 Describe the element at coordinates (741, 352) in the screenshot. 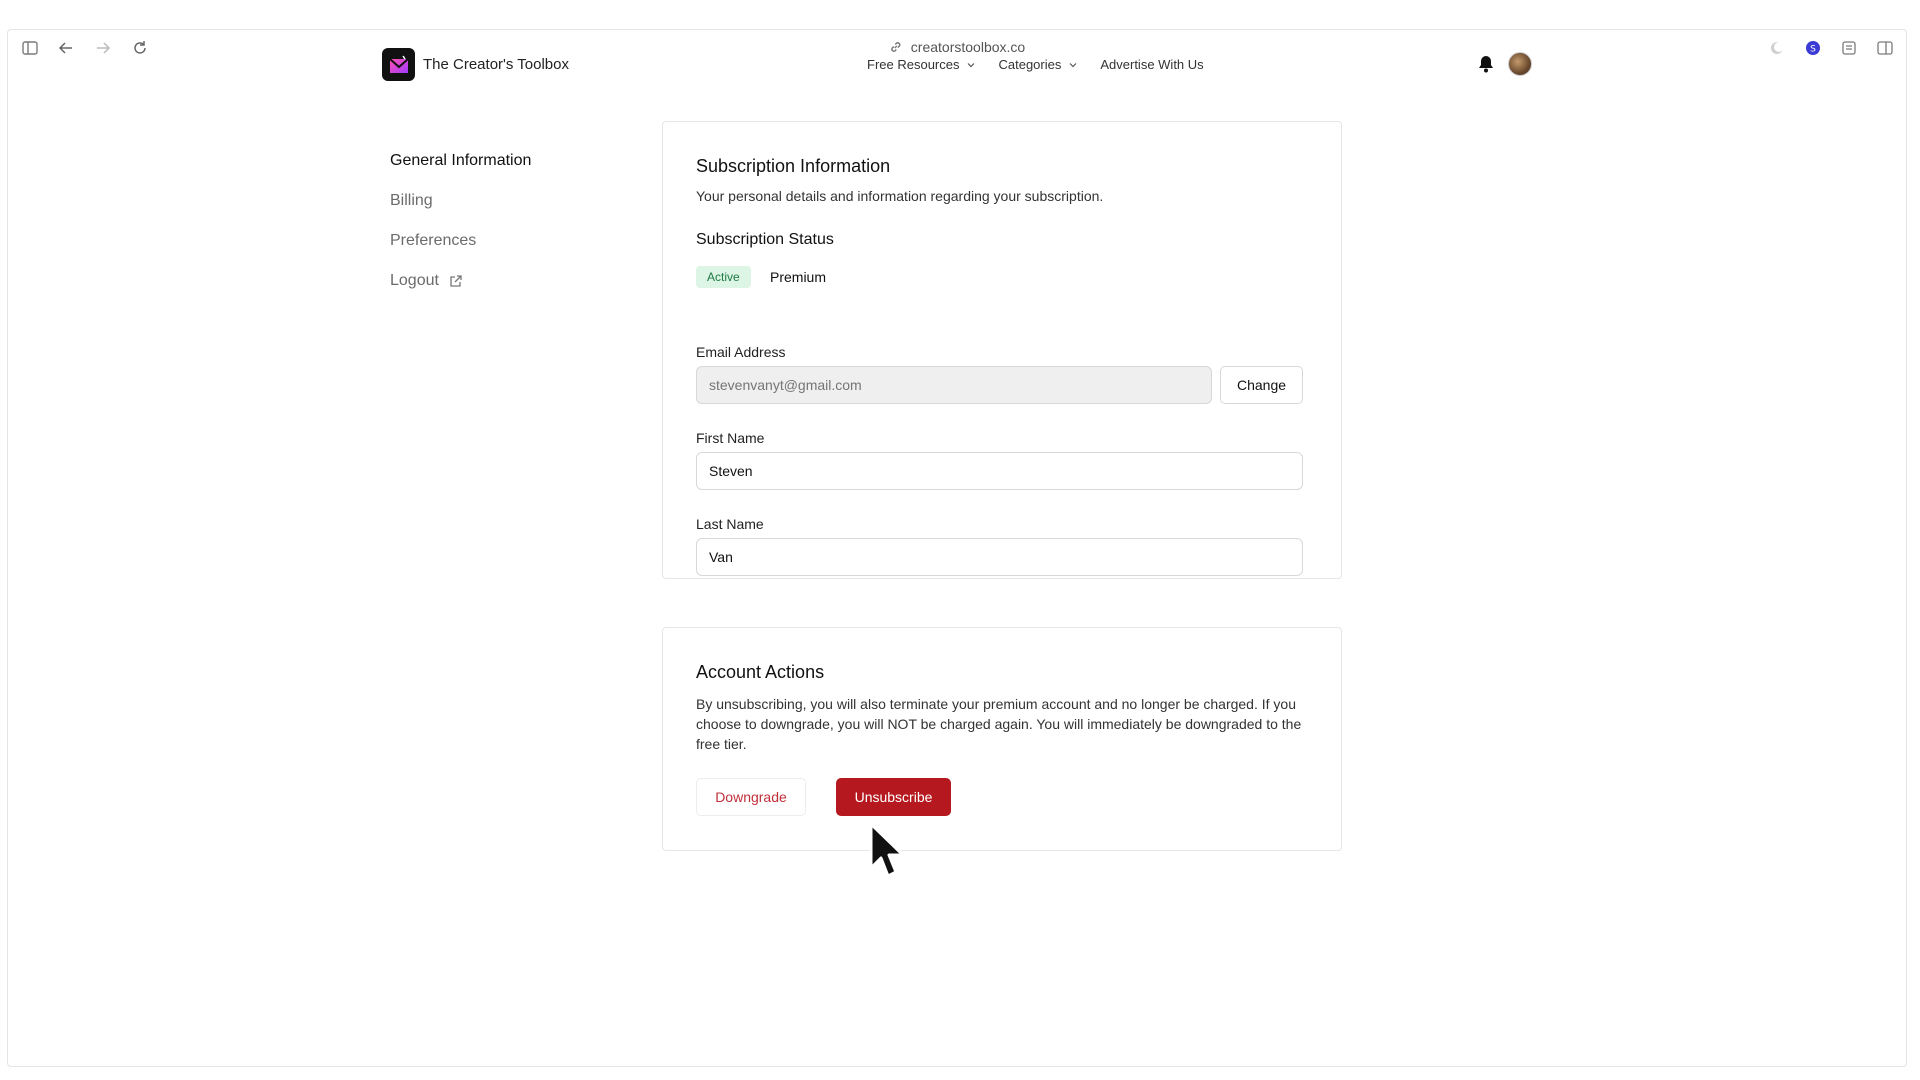

I see `email-label: Email Address` at that location.